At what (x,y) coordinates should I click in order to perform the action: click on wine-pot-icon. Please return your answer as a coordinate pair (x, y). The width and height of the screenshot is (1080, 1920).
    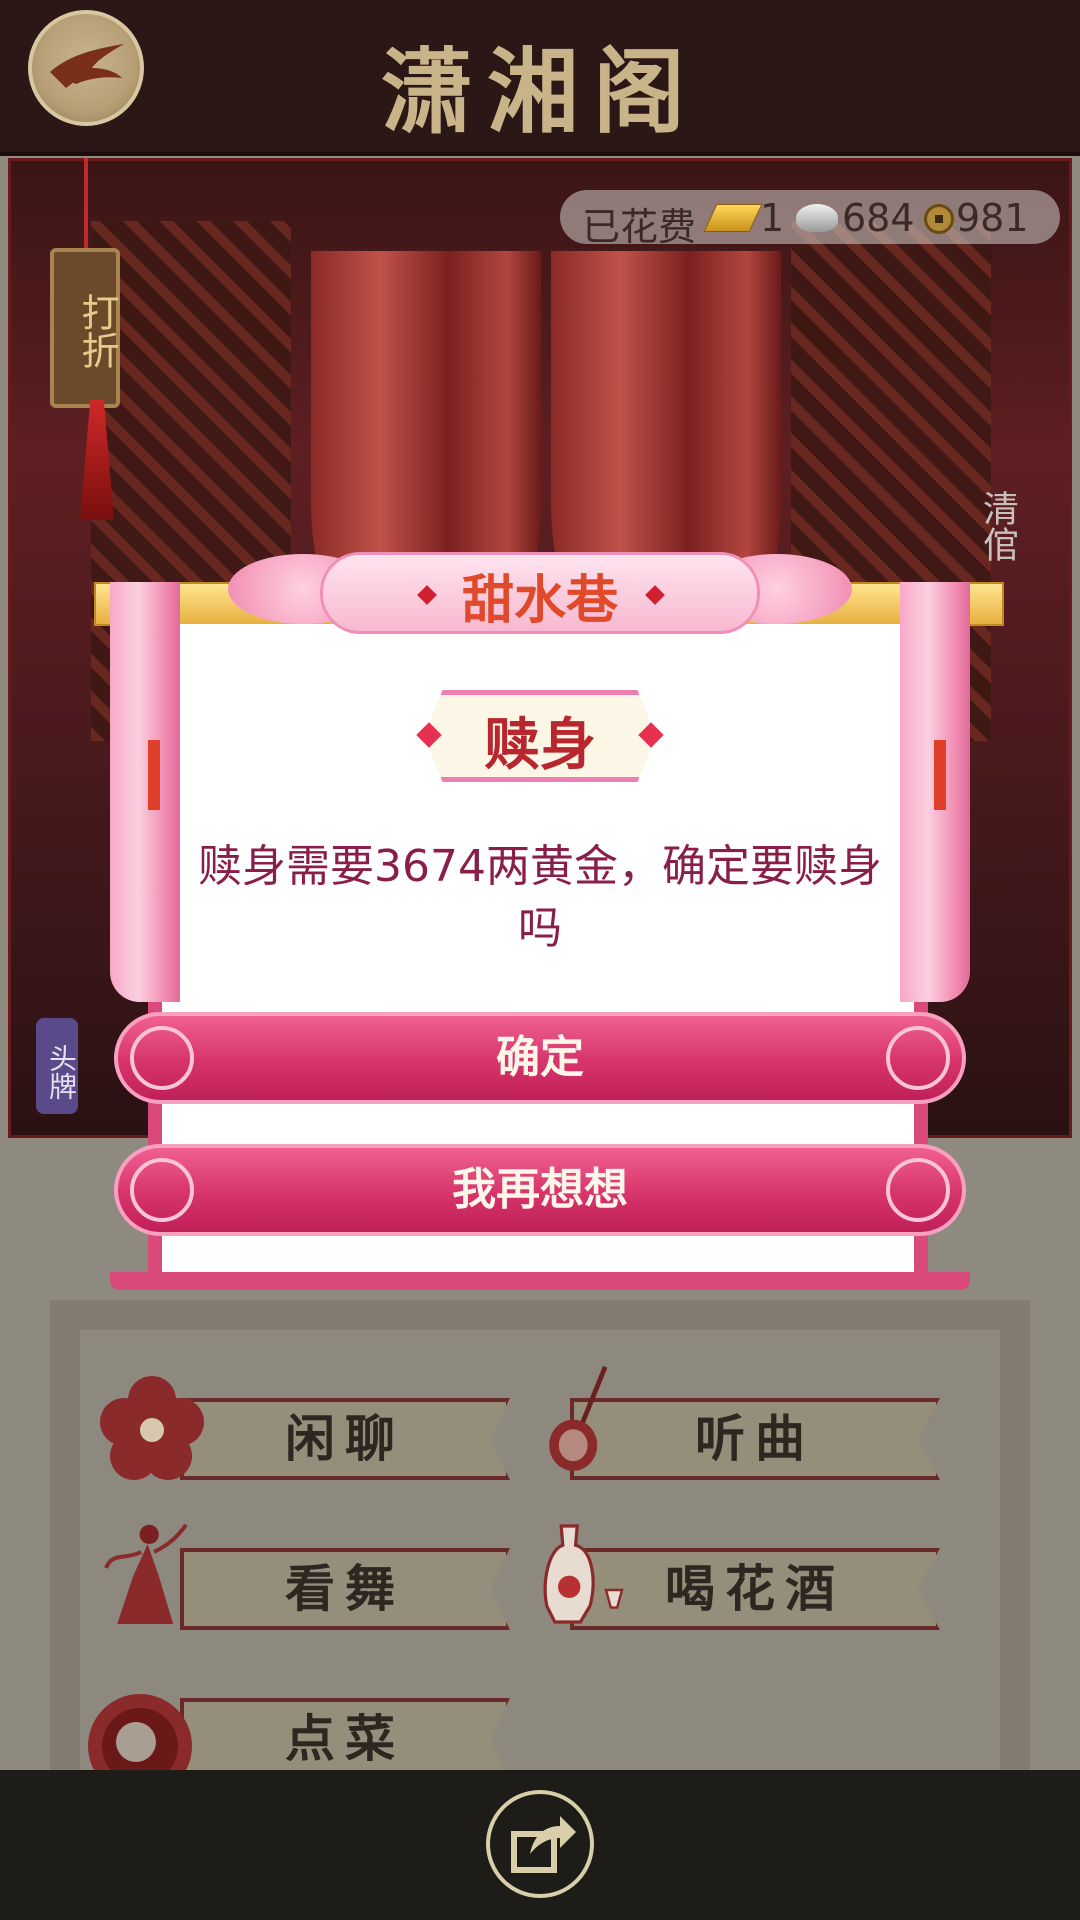
    Looking at the image, I should click on (583, 1574).